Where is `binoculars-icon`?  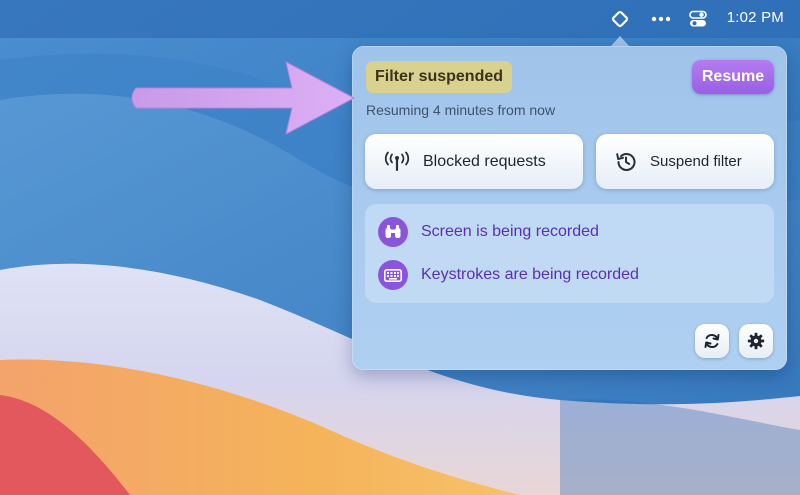
binoculars-icon is located at coordinates (393, 232).